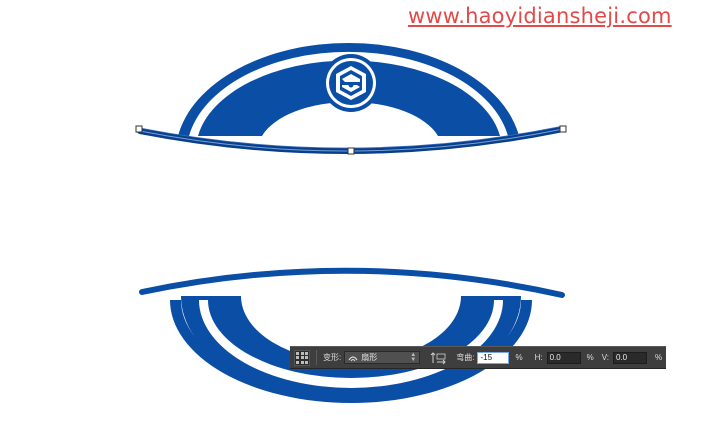  I want to click on bottom-top-stroke, so click(352, 282).